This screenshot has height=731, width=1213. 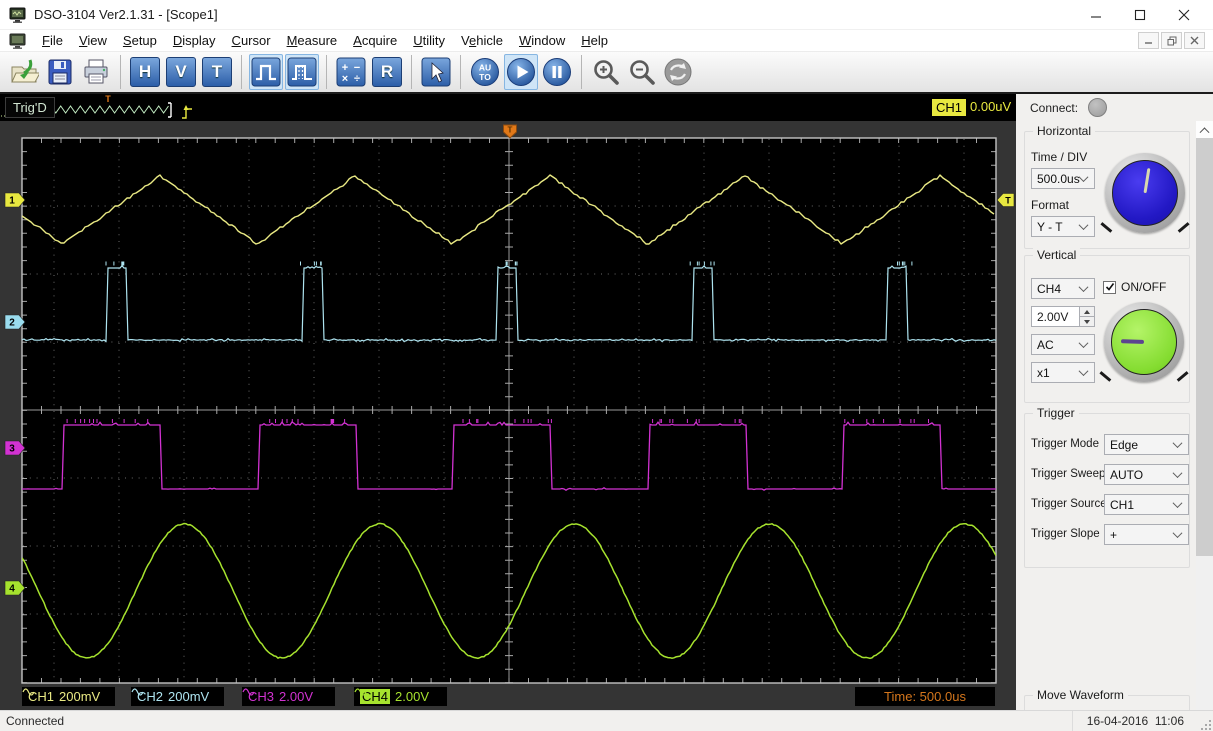 What do you see at coordinates (1098, 107) in the screenshot?
I see `connect-indicator` at bounding box center [1098, 107].